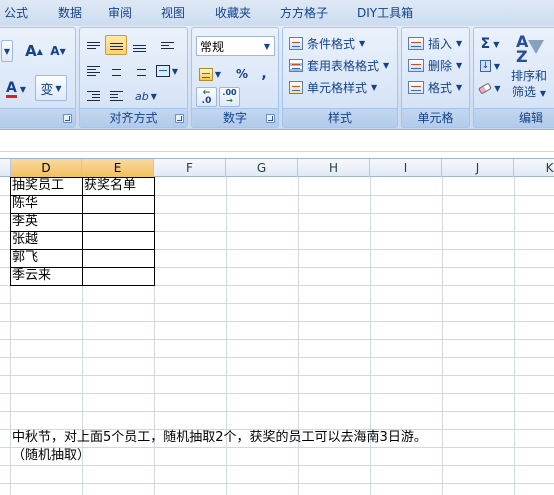  What do you see at coordinates (340, 117) in the screenshot?
I see `styles-group-label: 样式` at bounding box center [340, 117].